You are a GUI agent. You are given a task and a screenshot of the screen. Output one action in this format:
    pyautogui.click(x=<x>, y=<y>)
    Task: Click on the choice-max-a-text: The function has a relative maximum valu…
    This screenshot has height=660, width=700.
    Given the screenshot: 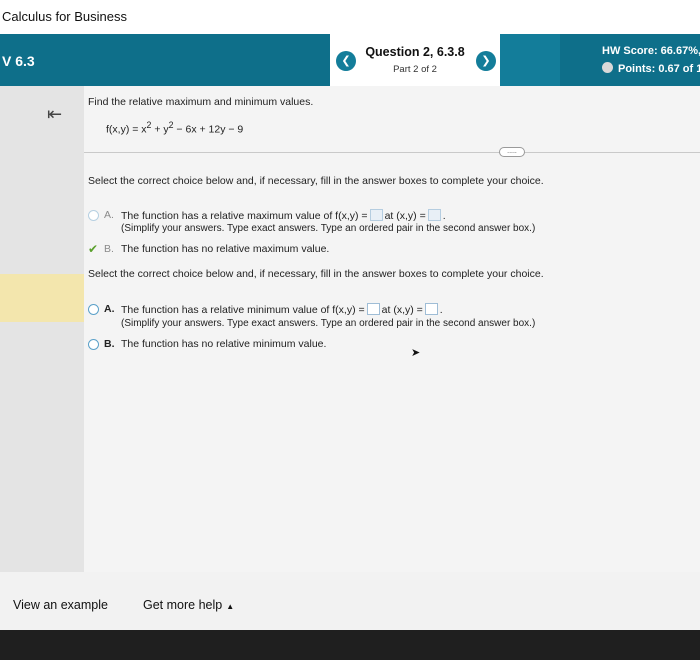 What is the action you would take?
    pyautogui.click(x=283, y=215)
    